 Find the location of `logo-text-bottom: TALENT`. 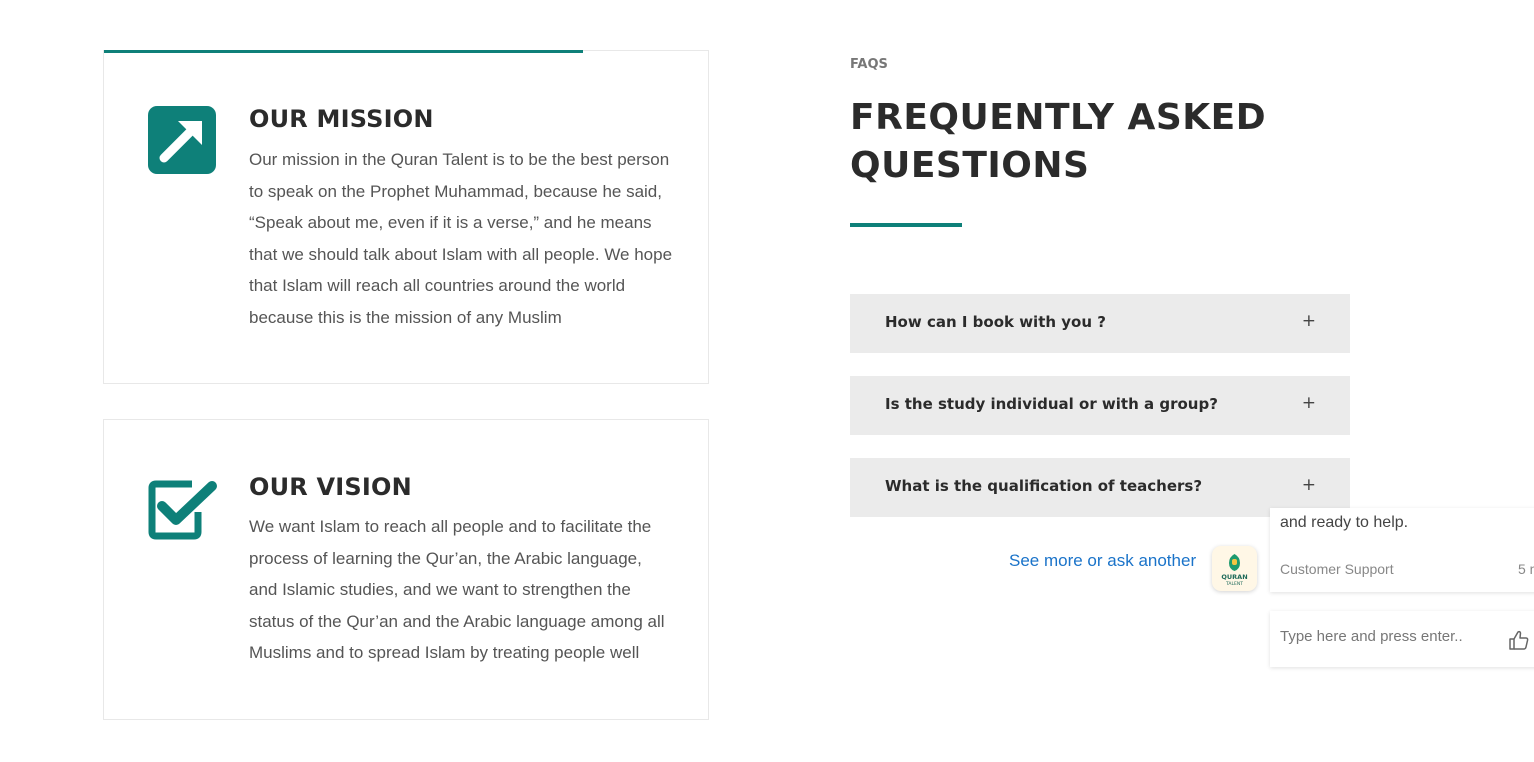

logo-text-bottom: TALENT is located at coordinates (1234, 584).